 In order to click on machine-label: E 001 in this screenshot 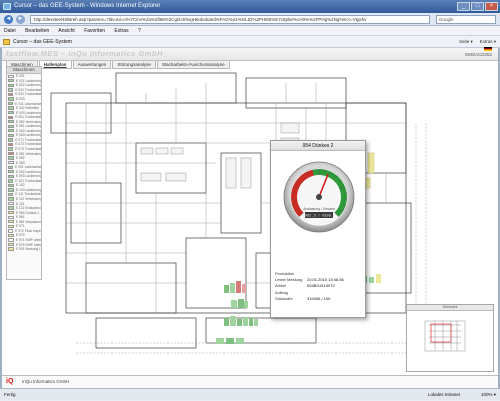, I will do `click(20, 76)`.